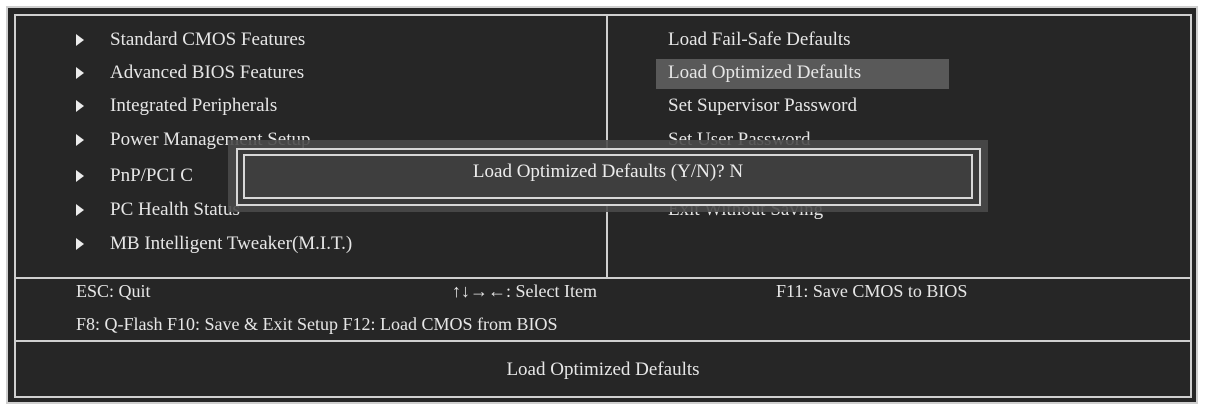  What do you see at coordinates (603, 278) in the screenshot?
I see `menu-help-divider` at bounding box center [603, 278].